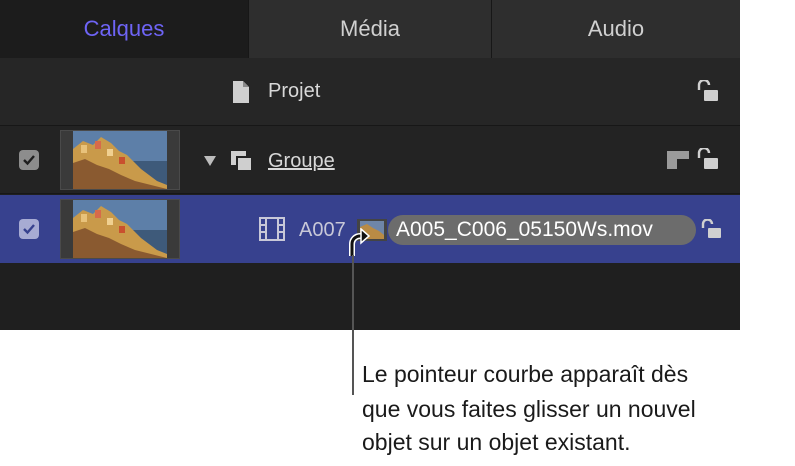 This screenshot has width=795, height=466. What do you see at coordinates (322, 230) in the screenshot?
I see `layer-label-clip: A007` at bounding box center [322, 230].